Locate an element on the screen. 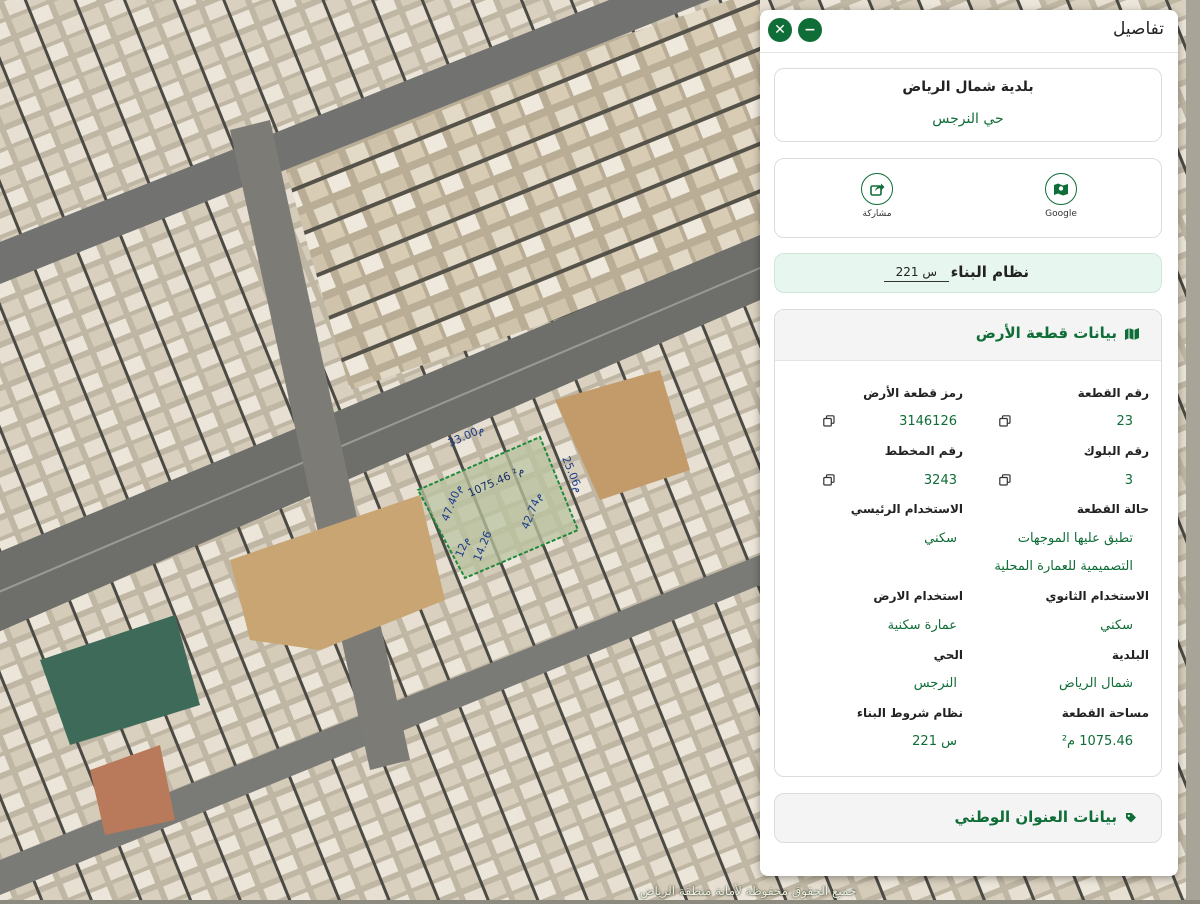 The height and width of the screenshot is (904, 1200). plan-number-label: رقم المخطط is located at coordinates (923, 451).